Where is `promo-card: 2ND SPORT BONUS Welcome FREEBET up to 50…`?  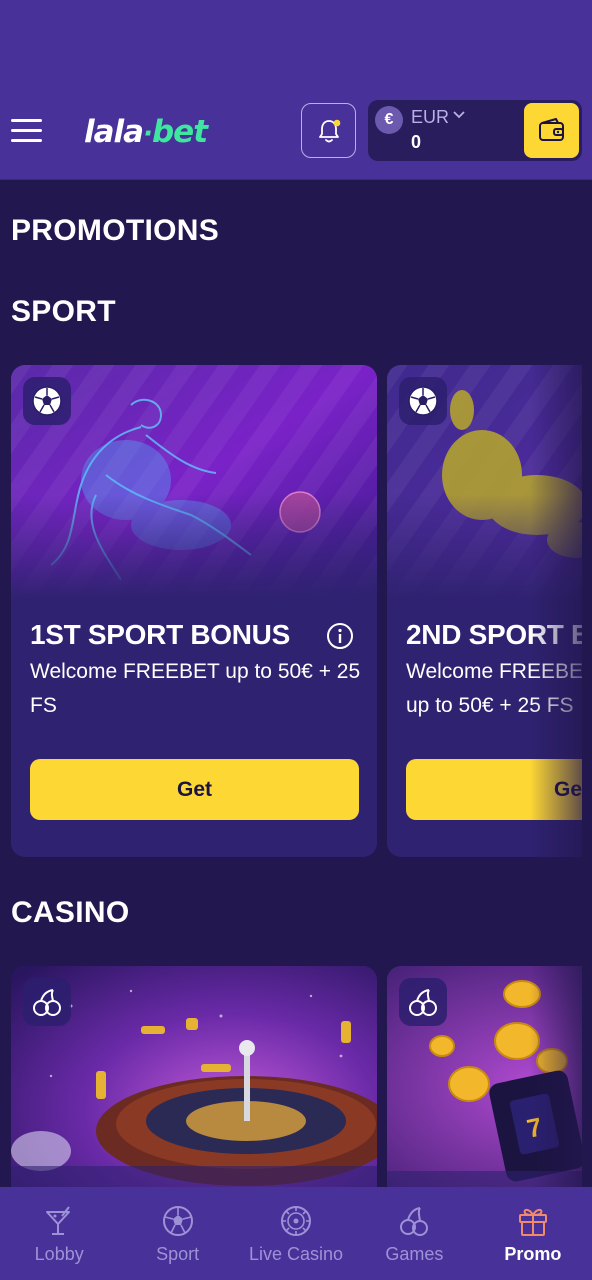 promo-card: 2ND SPORT BONUS Welcome FREEBET up to 50… is located at coordinates (484, 611).